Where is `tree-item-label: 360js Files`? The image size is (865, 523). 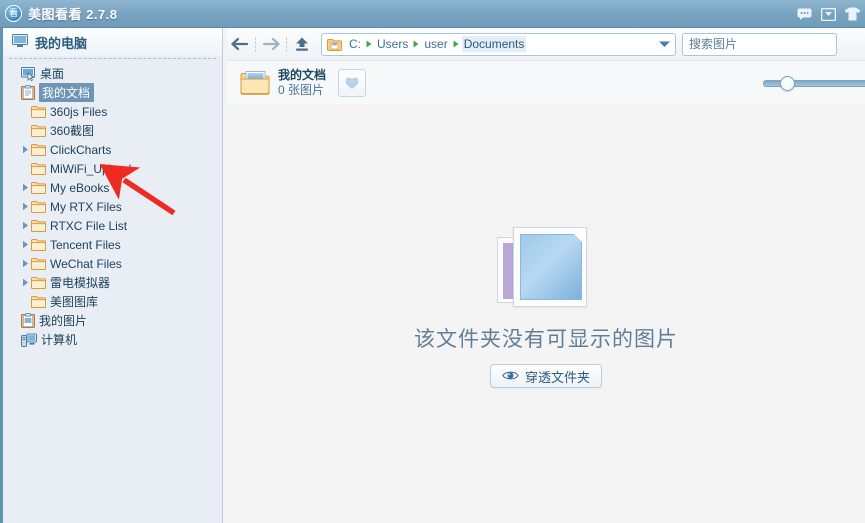 tree-item-label: 360js Files is located at coordinates (79, 111).